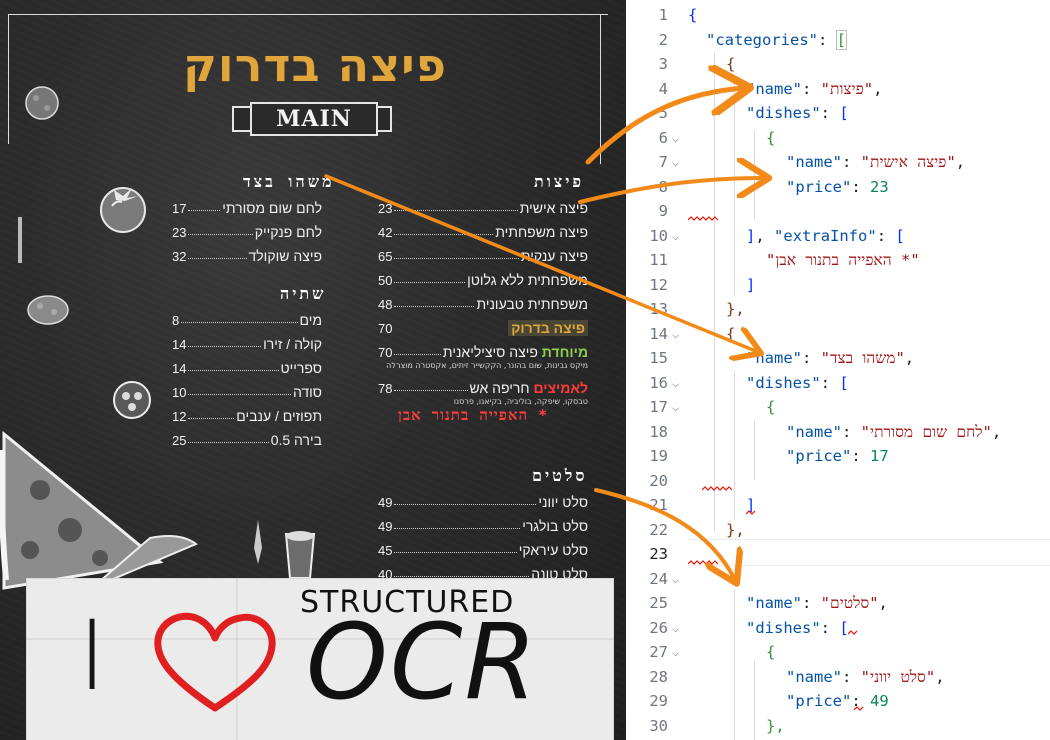  What do you see at coordinates (247, 388) in the screenshot?
I see `list-item: סודה 10` at bounding box center [247, 388].